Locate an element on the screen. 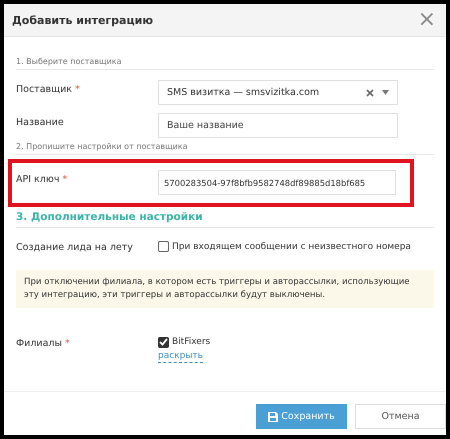 The image size is (450, 439). dialog-title: Добавить интеграцию is located at coordinates (83, 20).